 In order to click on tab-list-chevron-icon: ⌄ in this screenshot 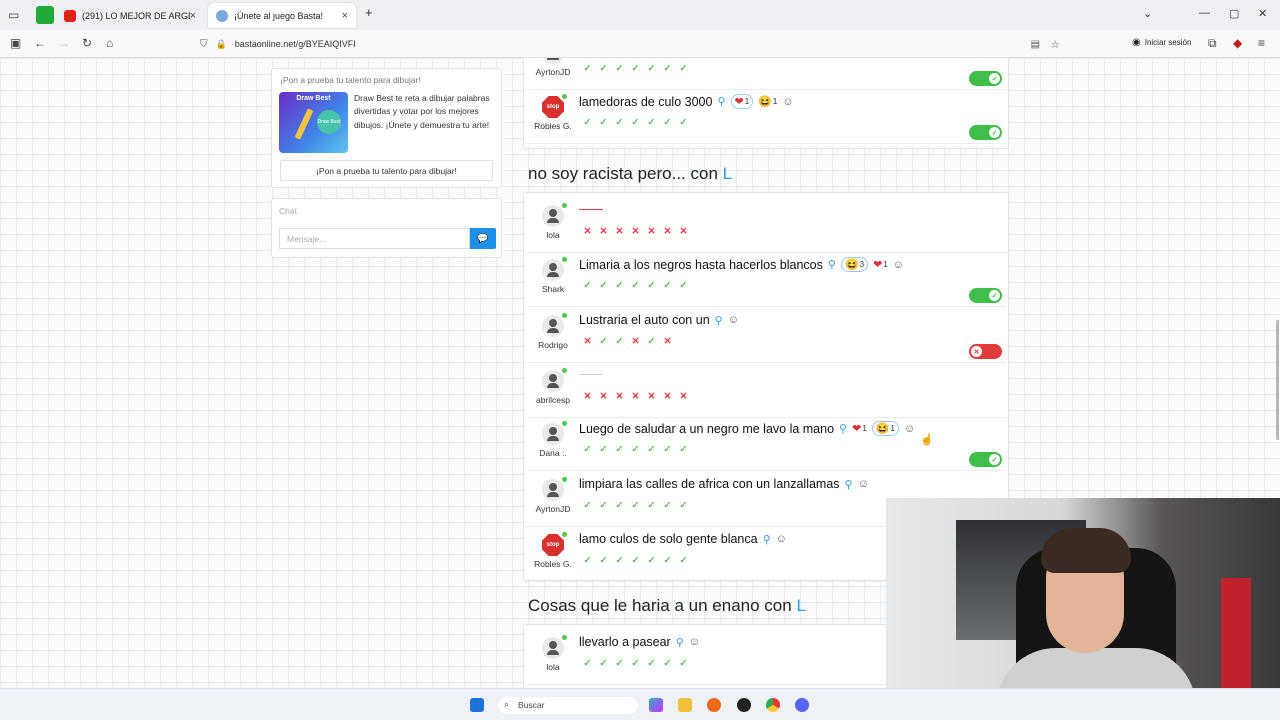, I will do `click(1147, 13)`.